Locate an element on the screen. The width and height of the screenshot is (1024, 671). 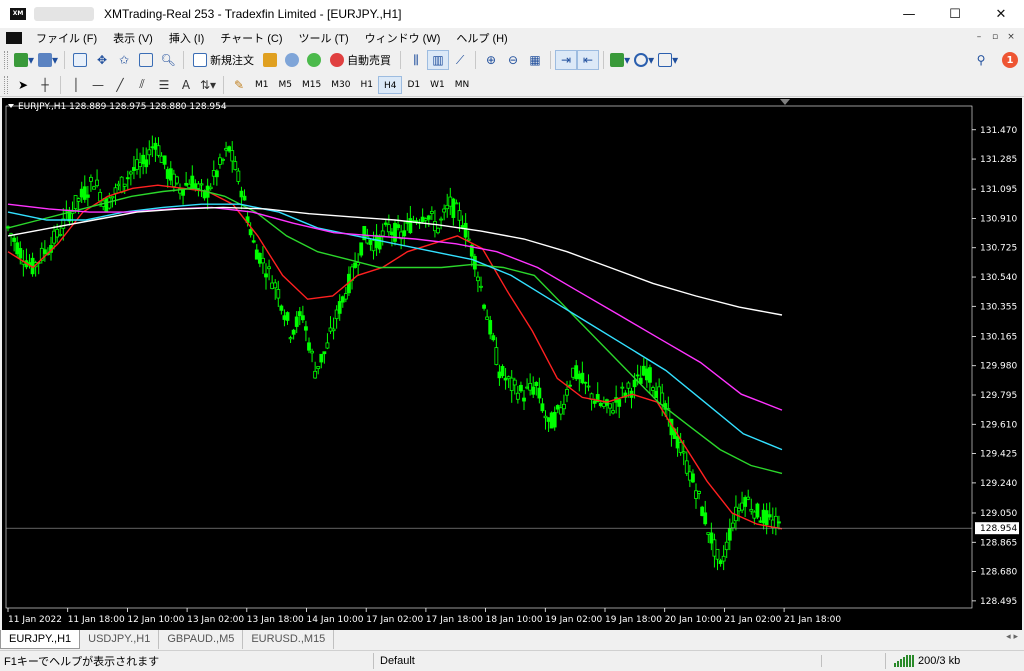
data-window-button: ✥ is located at coordinates (102, 60).